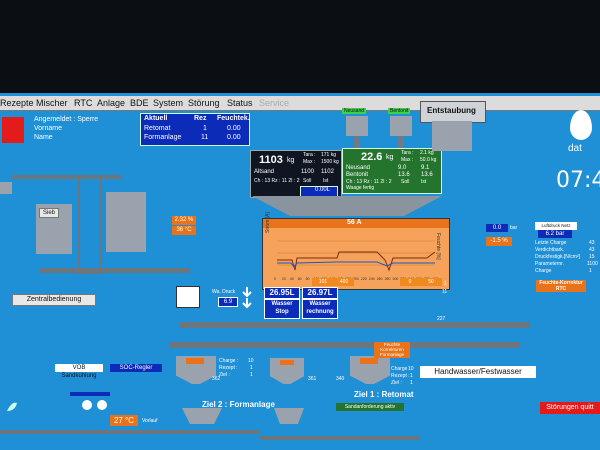 The height and width of the screenshot is (450, 600). I want to click on silo-neusand-label: Neusand, so click(354, 111).